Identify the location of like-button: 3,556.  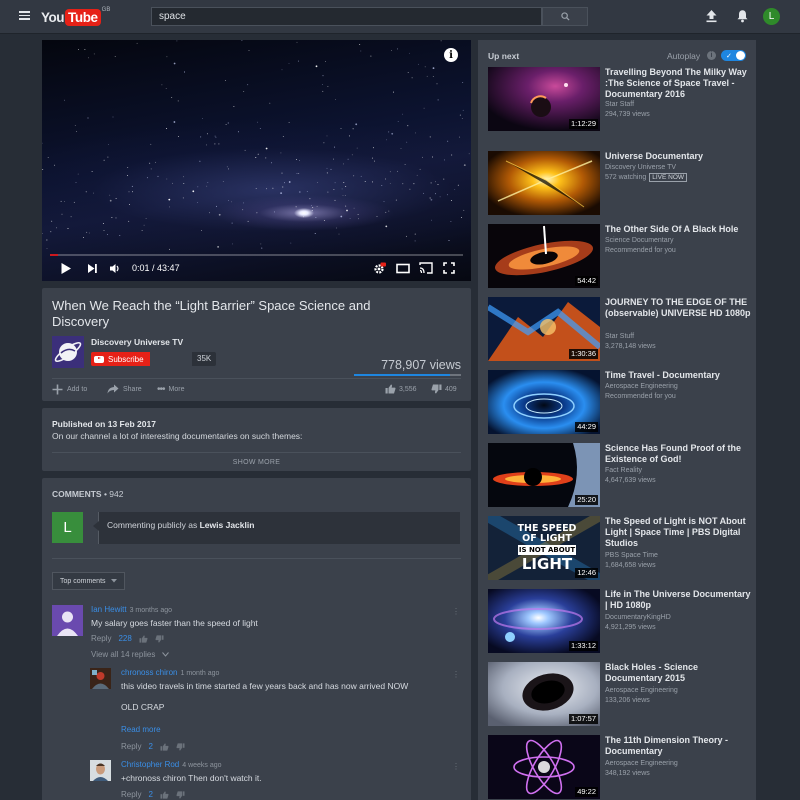
(401, 389).